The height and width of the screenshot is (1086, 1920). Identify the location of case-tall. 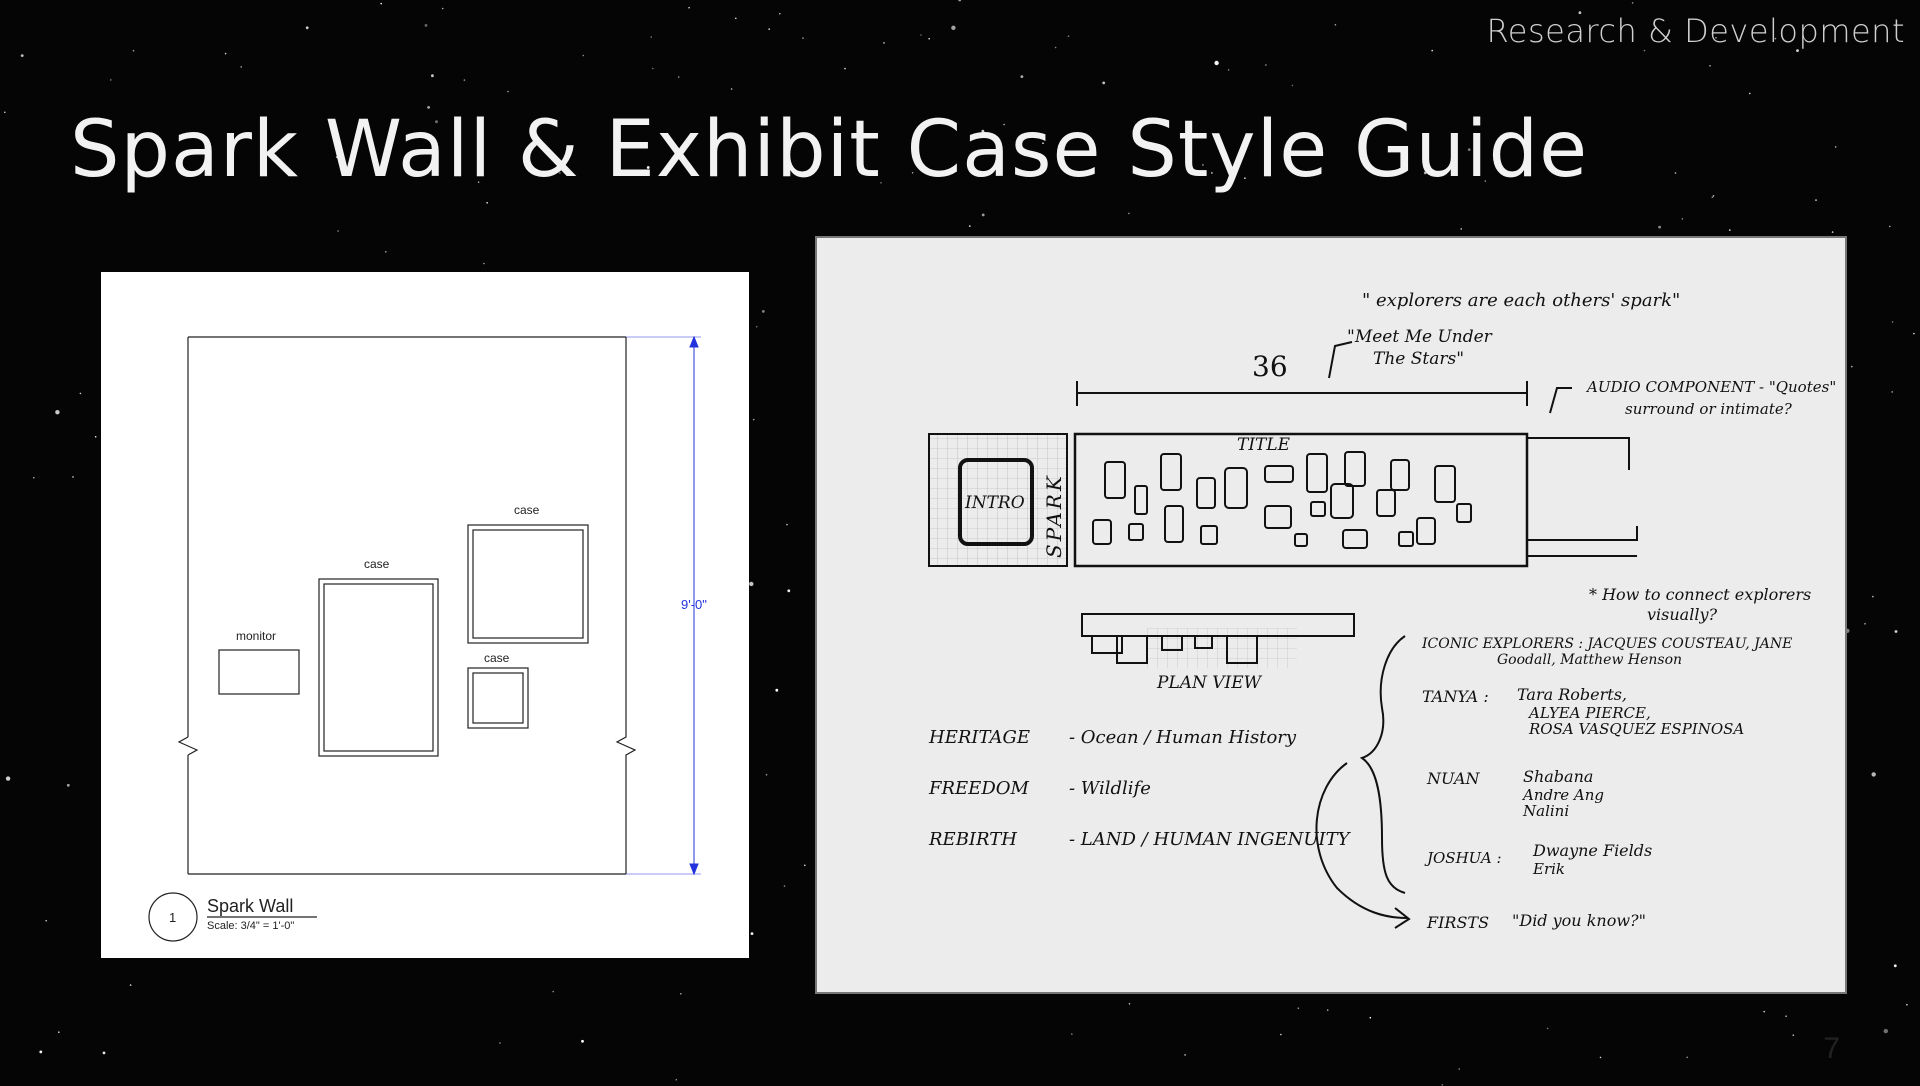
(378, 667).